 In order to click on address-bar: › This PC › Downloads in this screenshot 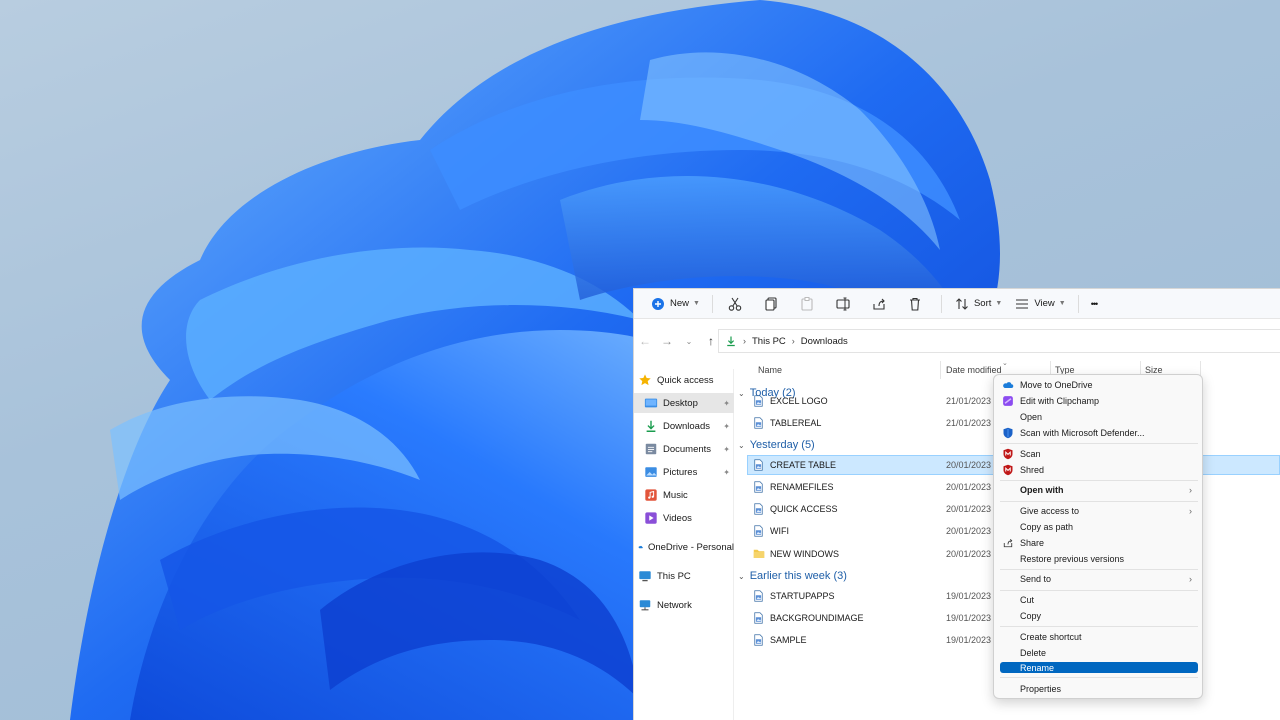, I will do `click(999, 341)`.